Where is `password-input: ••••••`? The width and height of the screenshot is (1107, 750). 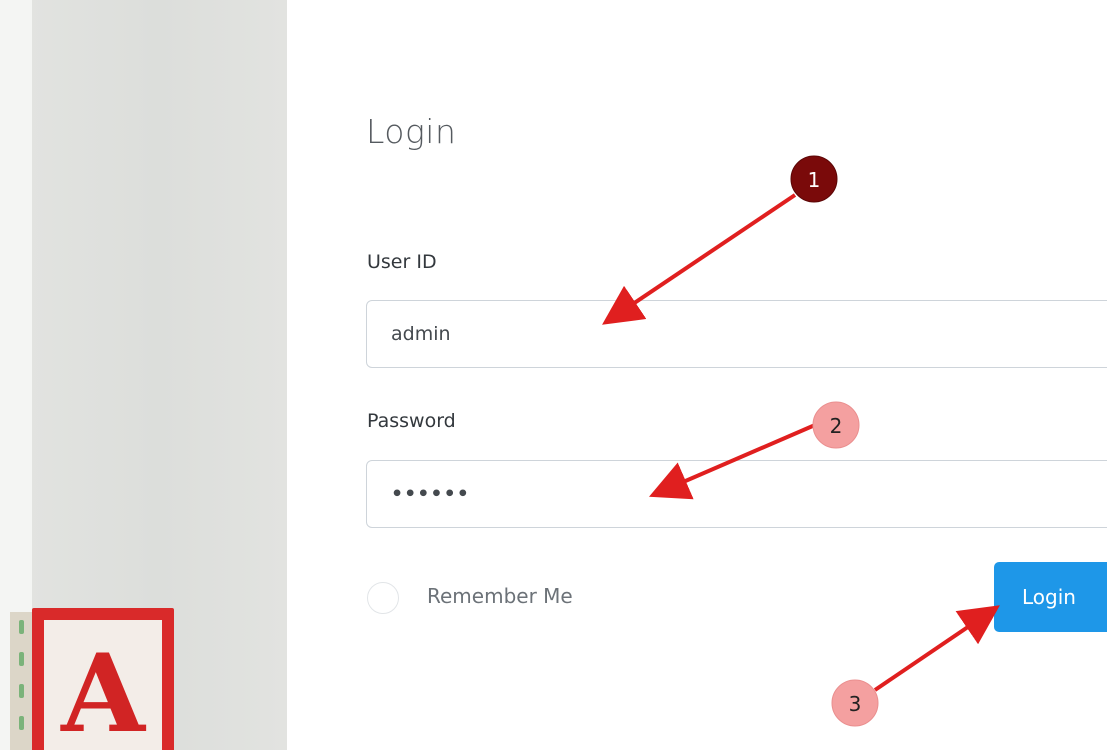 password-input: •••••• is located at coordinates (736, 494).